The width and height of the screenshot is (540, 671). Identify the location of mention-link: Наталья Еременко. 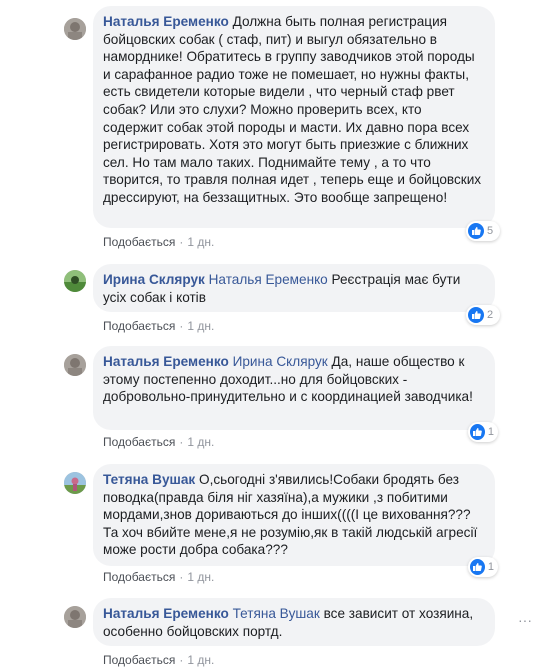
(268, 279).